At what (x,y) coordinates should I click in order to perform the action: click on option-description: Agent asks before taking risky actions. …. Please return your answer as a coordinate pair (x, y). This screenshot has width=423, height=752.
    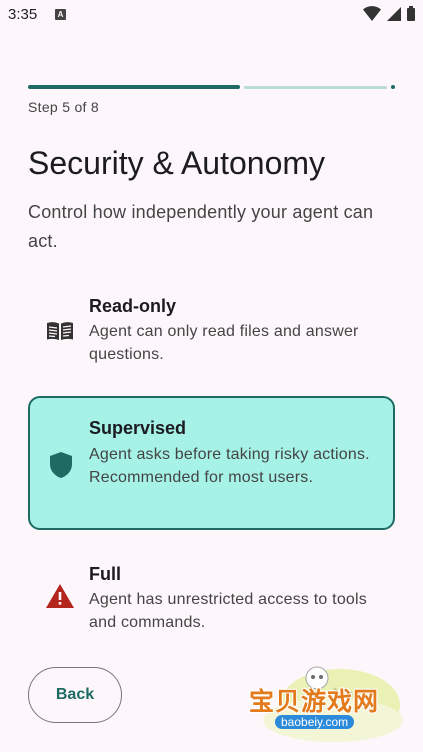
    Looking at the image, I should click on (229, 466).